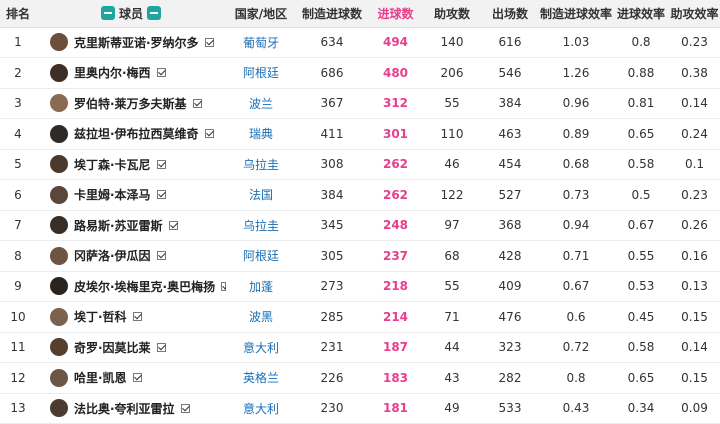 This screenshot has height=424, width=720. What do you see at coordinates (332, 103) in the screenshot?
I see `created-goals-cell: 367` at bounding box center [332, 103].